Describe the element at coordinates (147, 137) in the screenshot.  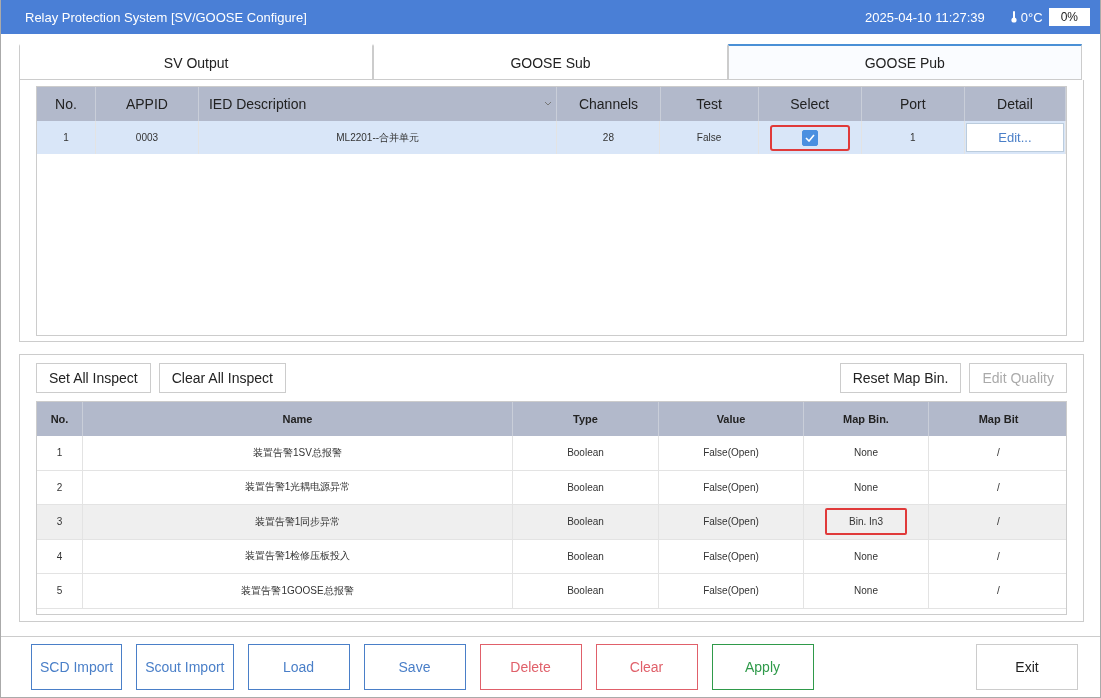
I see `table-cell: 0003` at that location.